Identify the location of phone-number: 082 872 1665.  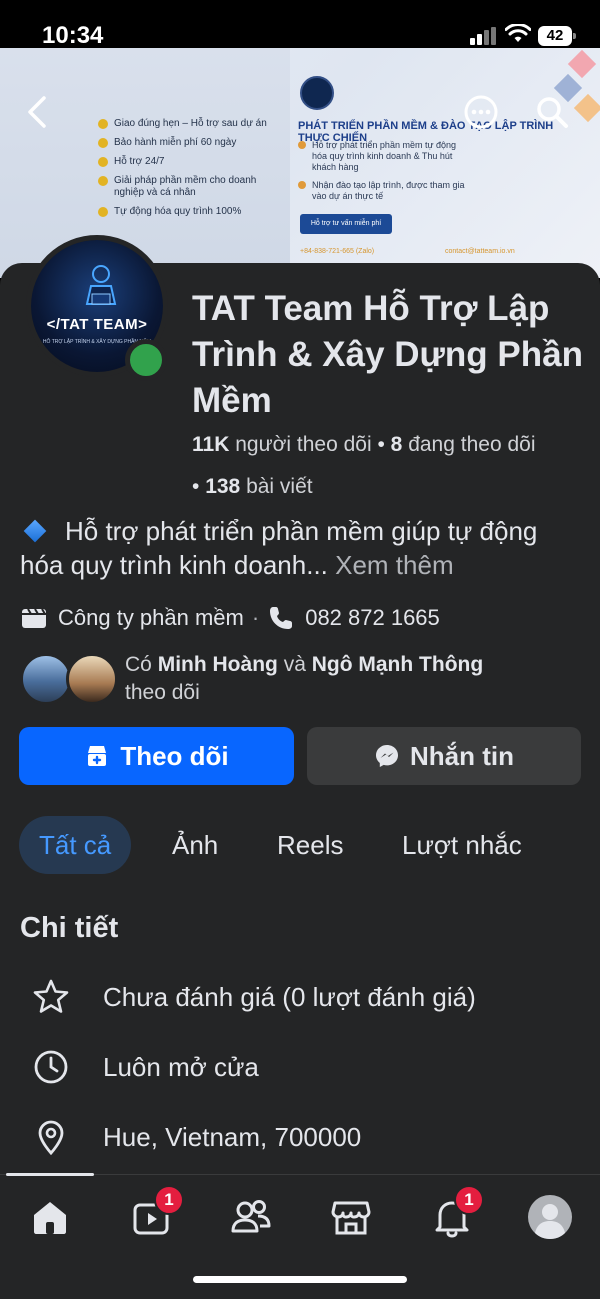
(372, 618).